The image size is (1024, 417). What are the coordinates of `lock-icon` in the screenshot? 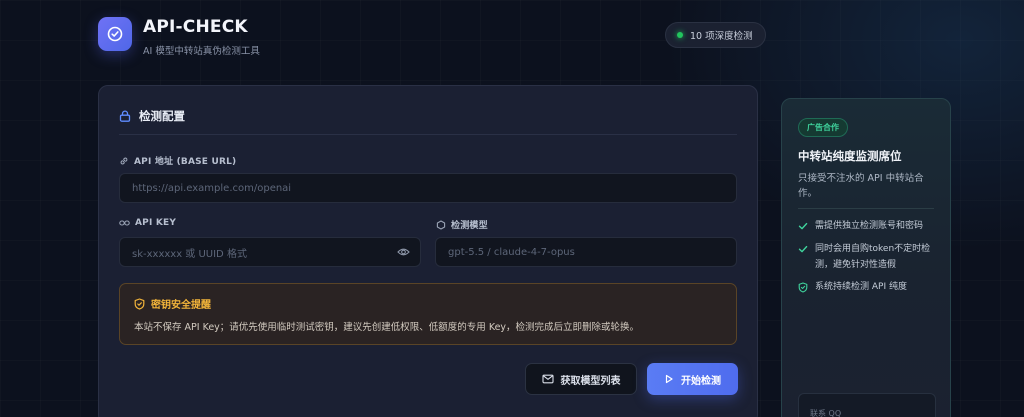 It's located at (125, 116).